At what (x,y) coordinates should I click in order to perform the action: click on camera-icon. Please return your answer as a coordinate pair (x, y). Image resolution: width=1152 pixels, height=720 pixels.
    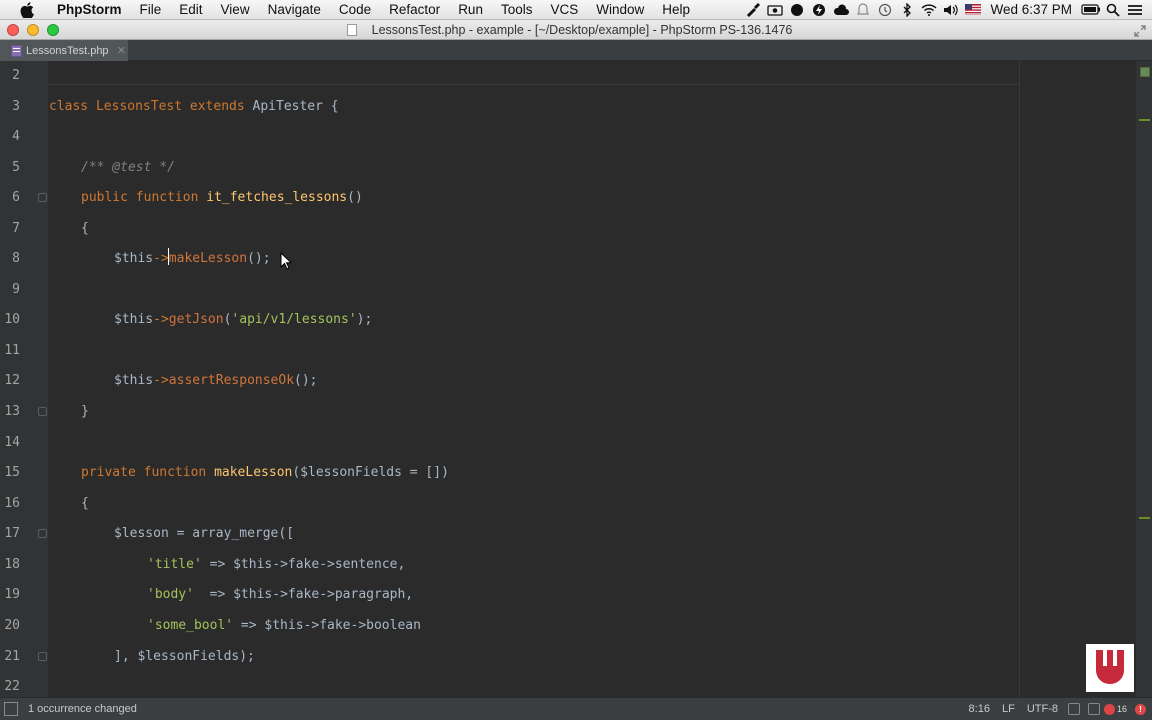
    Looking at the image, I should click on (775, 10).